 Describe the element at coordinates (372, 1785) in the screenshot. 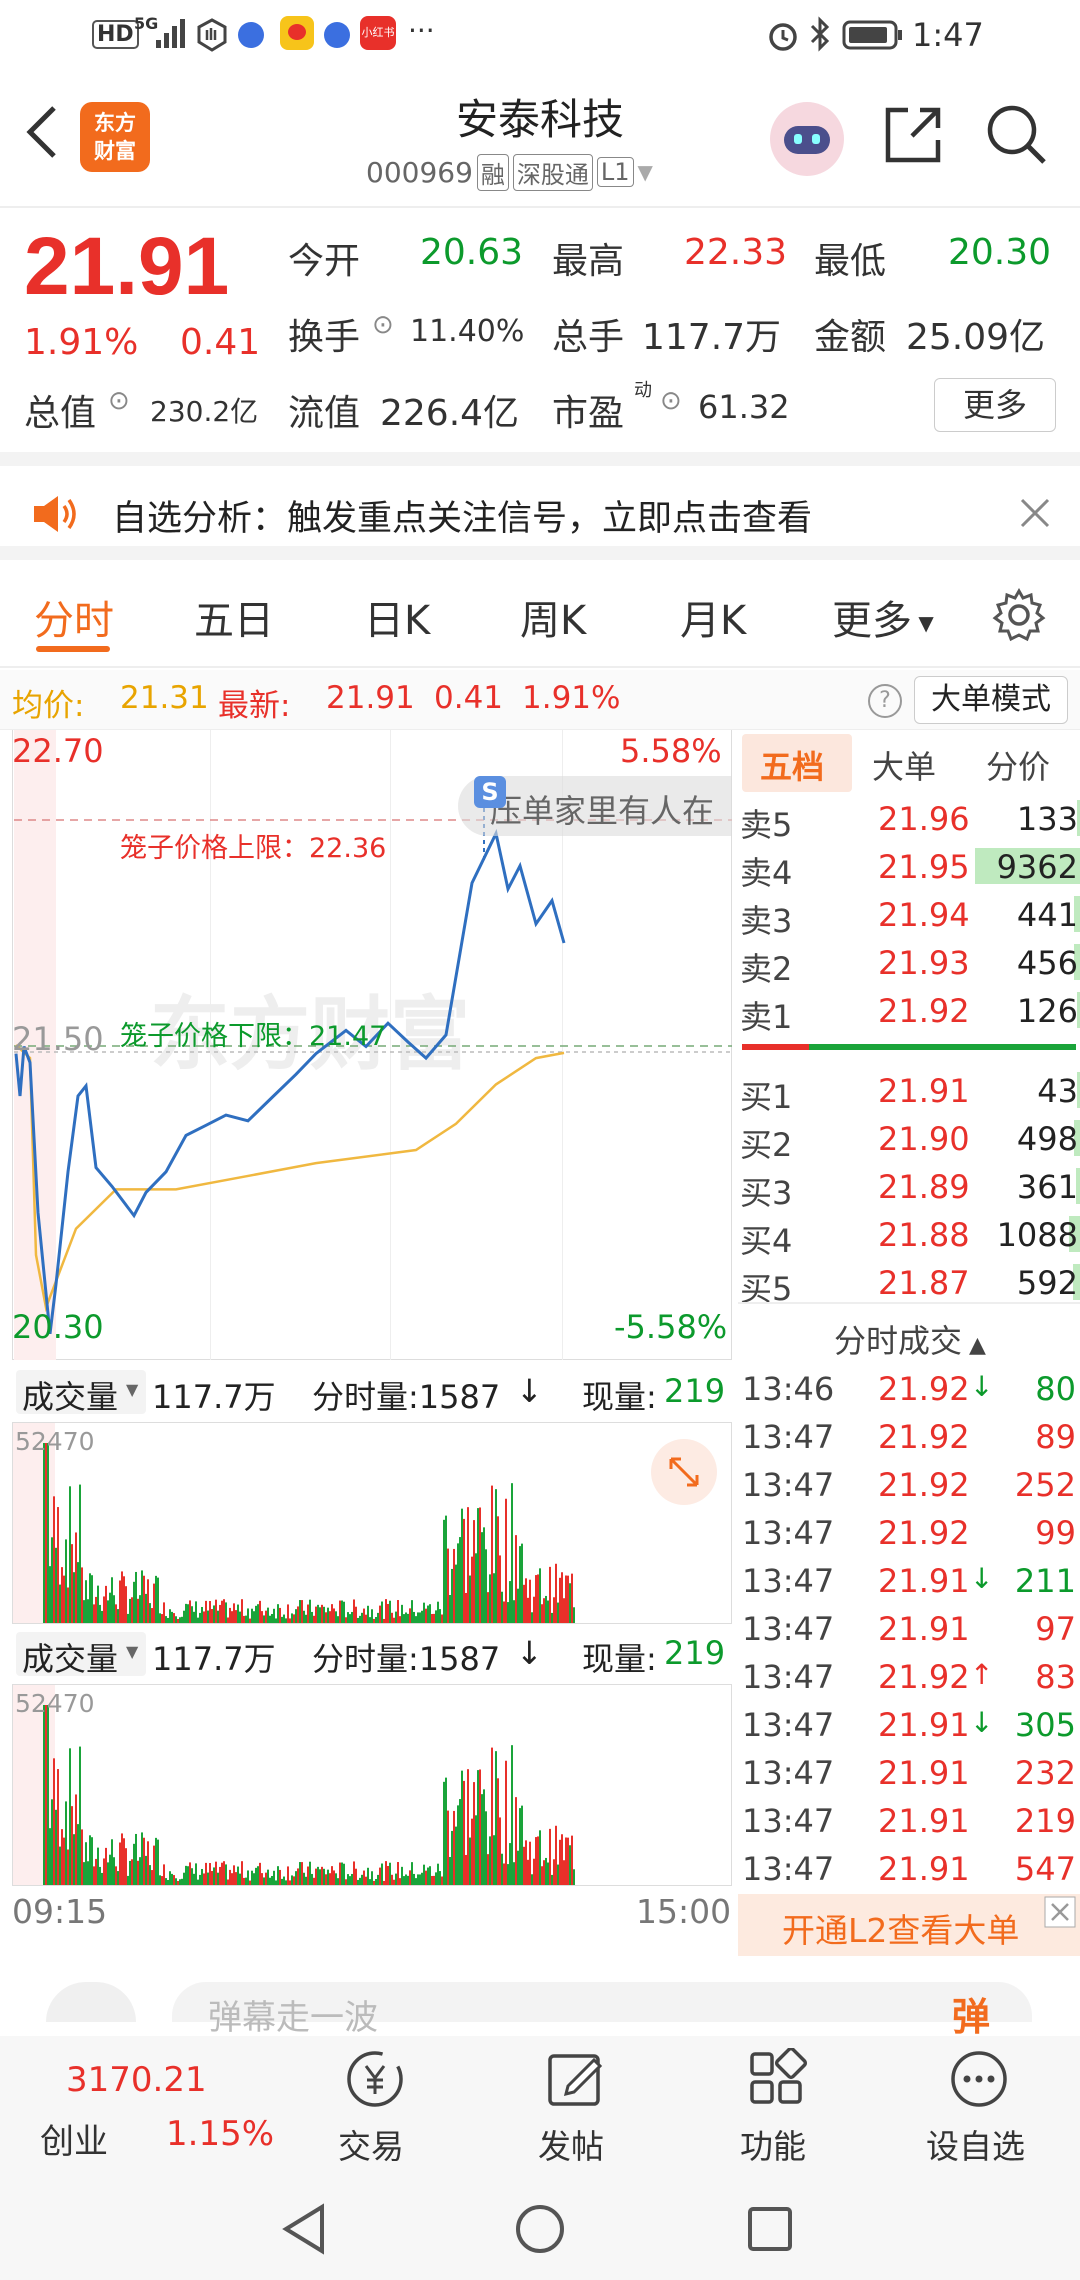

I see `volume-chart-2: 52470` at that location.